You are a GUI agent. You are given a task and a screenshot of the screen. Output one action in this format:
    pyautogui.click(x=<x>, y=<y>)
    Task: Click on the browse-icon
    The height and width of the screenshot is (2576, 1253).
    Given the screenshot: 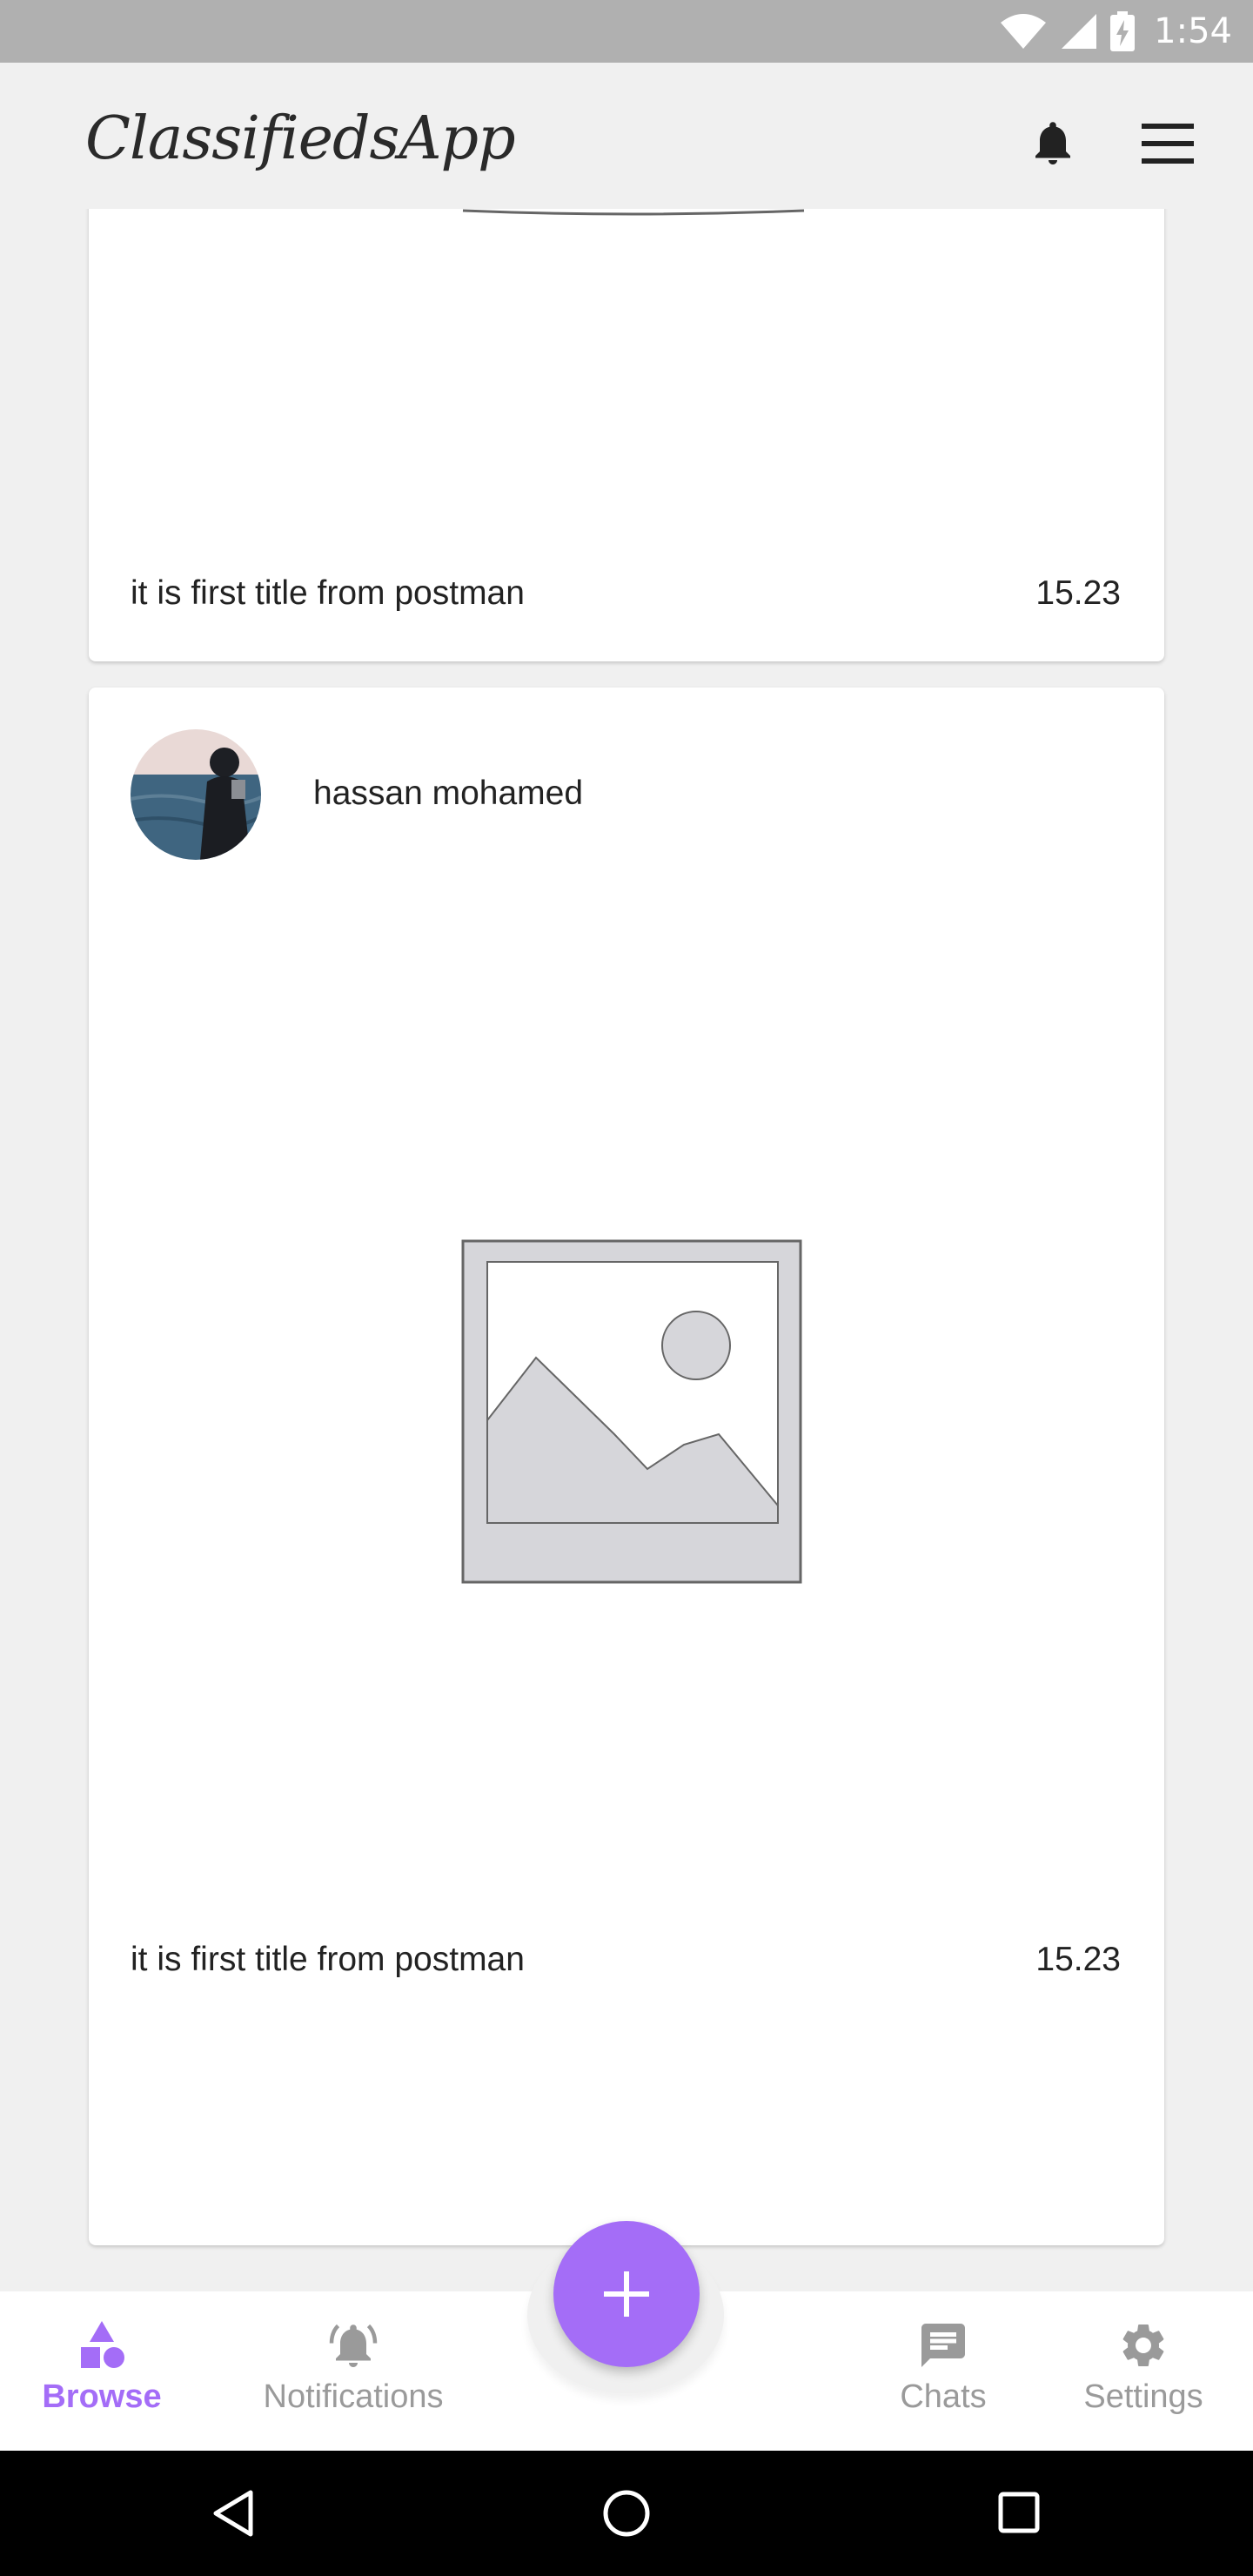 What is the action you would take?
    pyautogui.click(x=102, y=2344)
    